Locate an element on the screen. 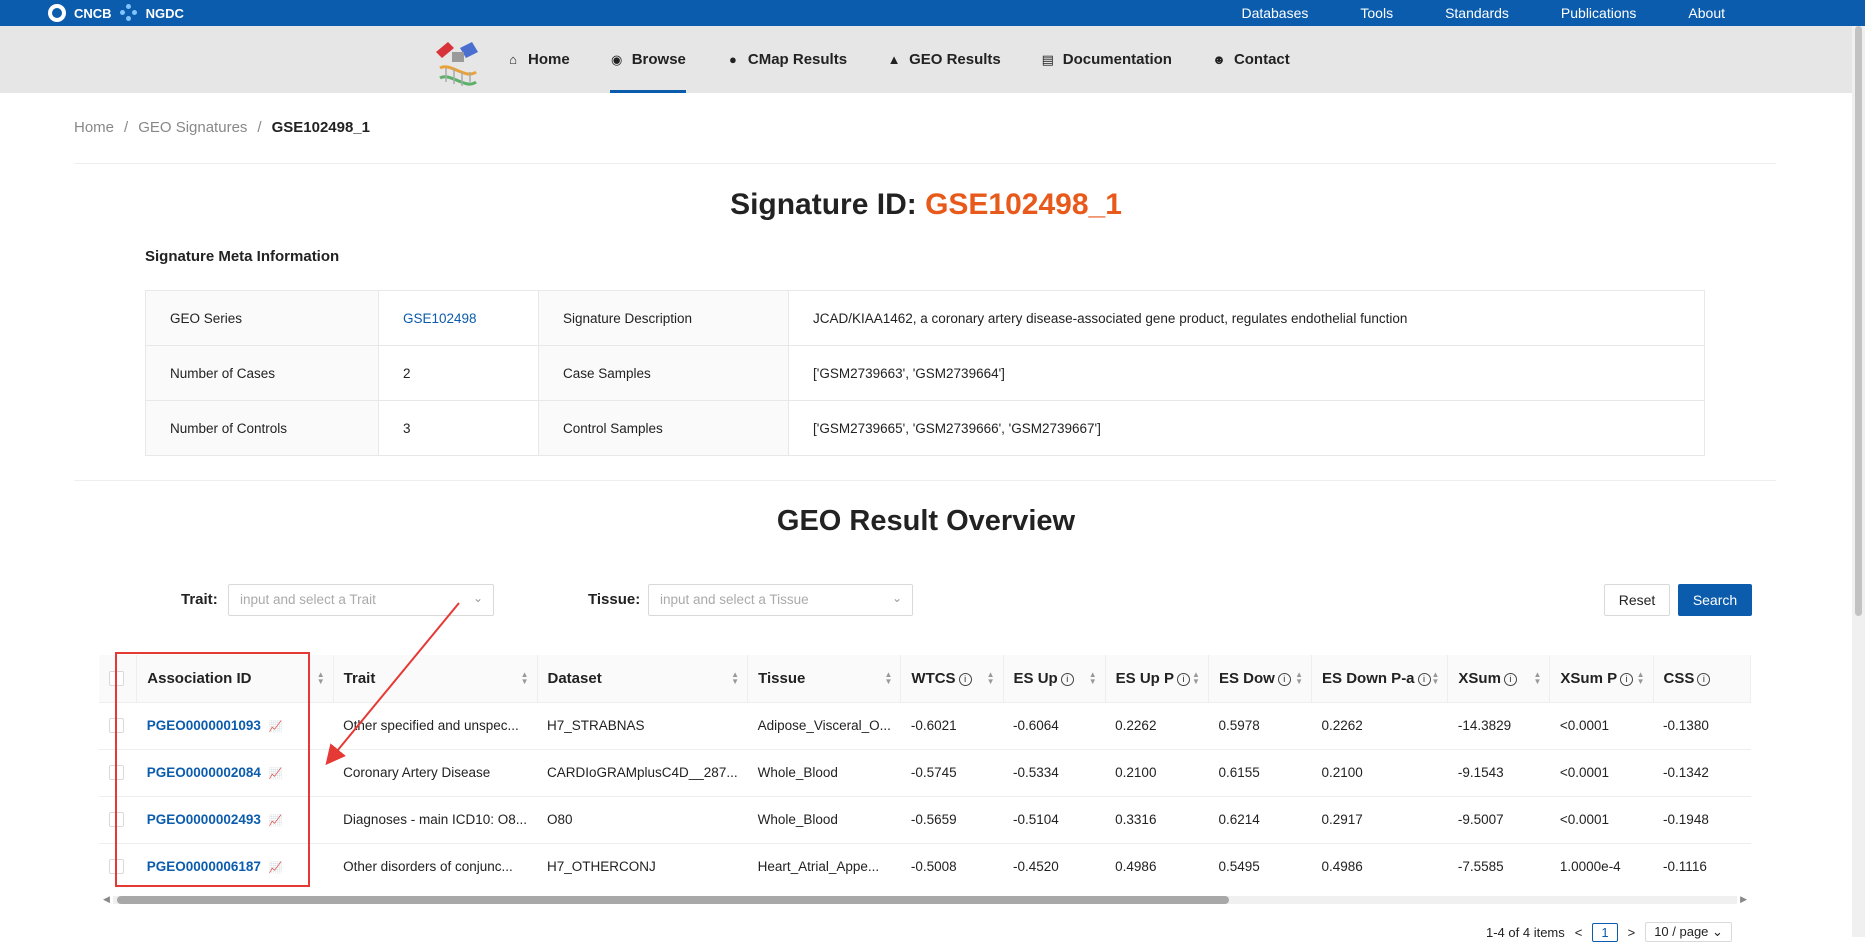 This screenshot has width=1865, height=942. topnav-publications: Publications is located at coordinates (1599, 13).